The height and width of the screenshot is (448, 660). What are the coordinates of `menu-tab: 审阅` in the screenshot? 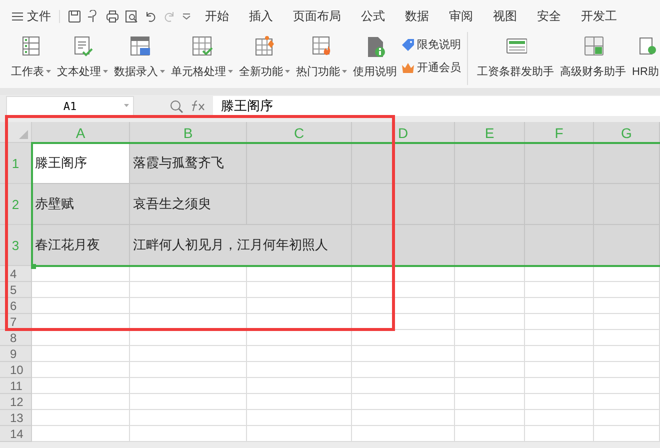 It's located at (461, 16).